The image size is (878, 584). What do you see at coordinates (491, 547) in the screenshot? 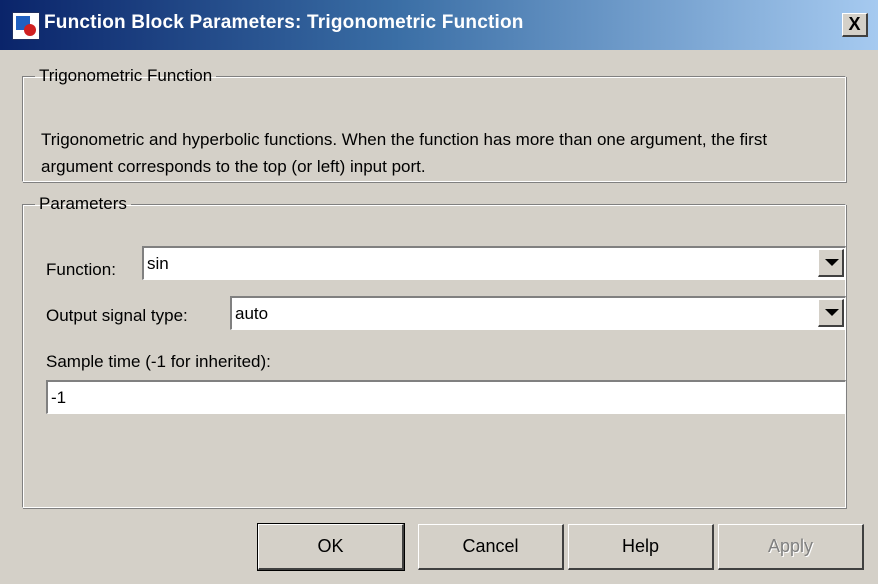
I see `cancel-button: Cancel` at bounding box center [491, 547].